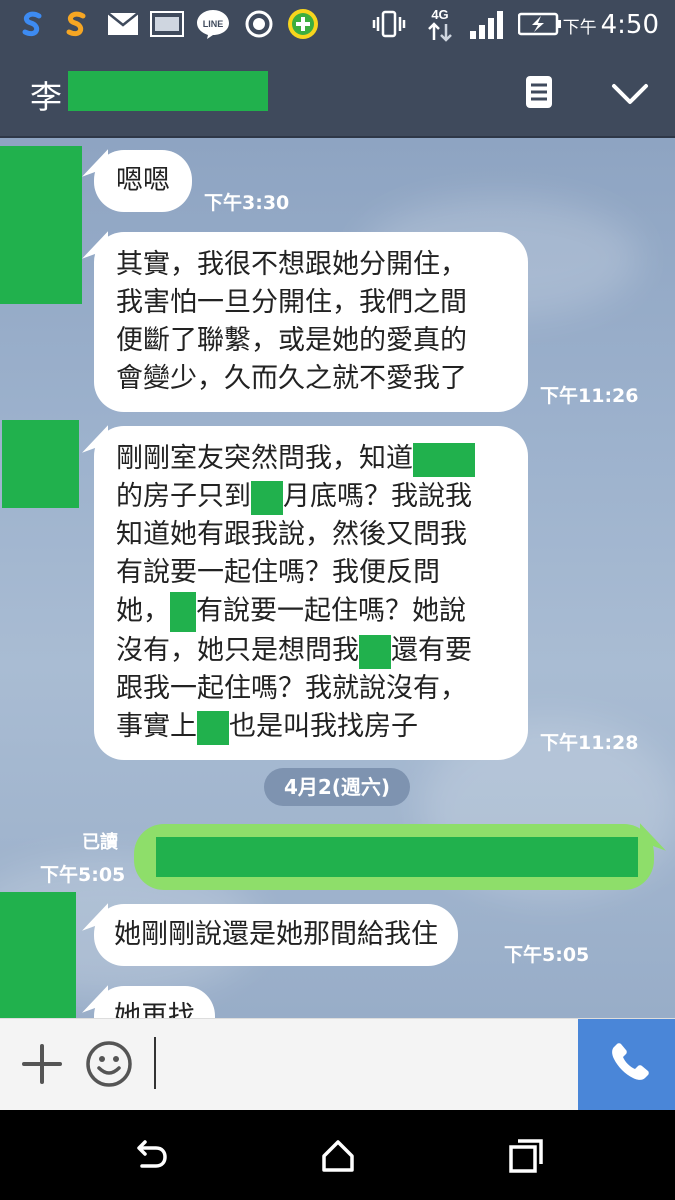  What do you see at coordinates (150, 1156) in the screenshot?
I see `back-icon` at bounding box center [150, 1156].